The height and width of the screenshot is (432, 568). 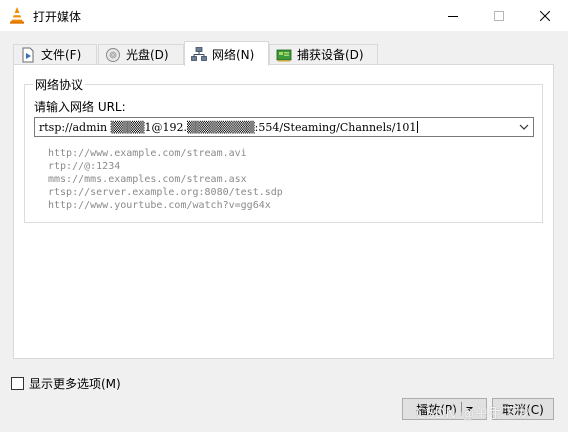 I want to click on chevron-down-icon, so click(x=524, y=127).